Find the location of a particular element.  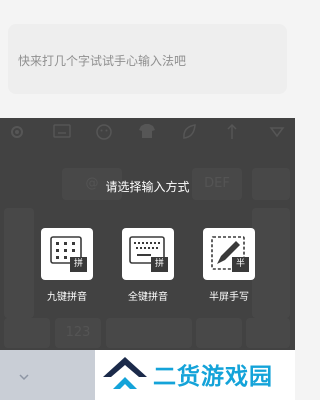

full-key-pinyin-icon: 拼 is located at coordinates (148, 254).